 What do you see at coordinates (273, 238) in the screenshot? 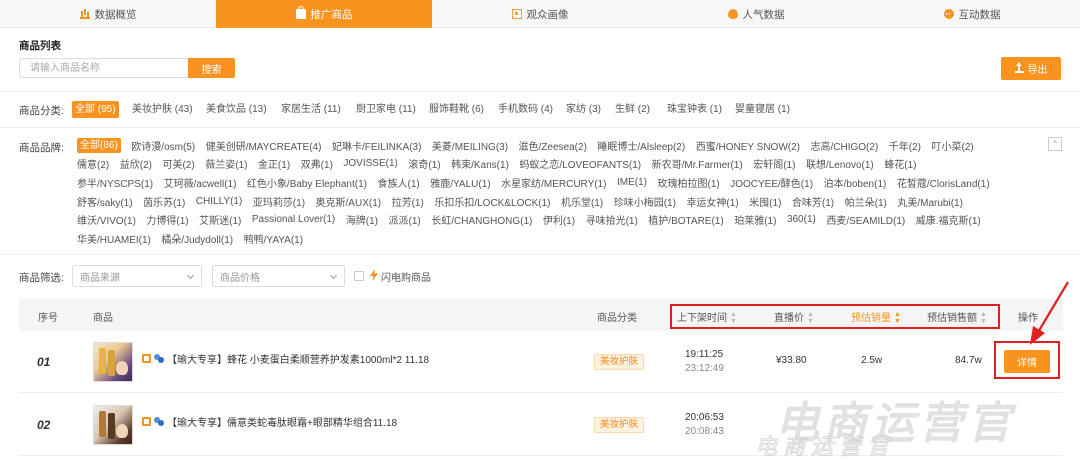
I see `brand-chip: 鸭鸭/YAYA(1)` at bounding box center [273, 238].